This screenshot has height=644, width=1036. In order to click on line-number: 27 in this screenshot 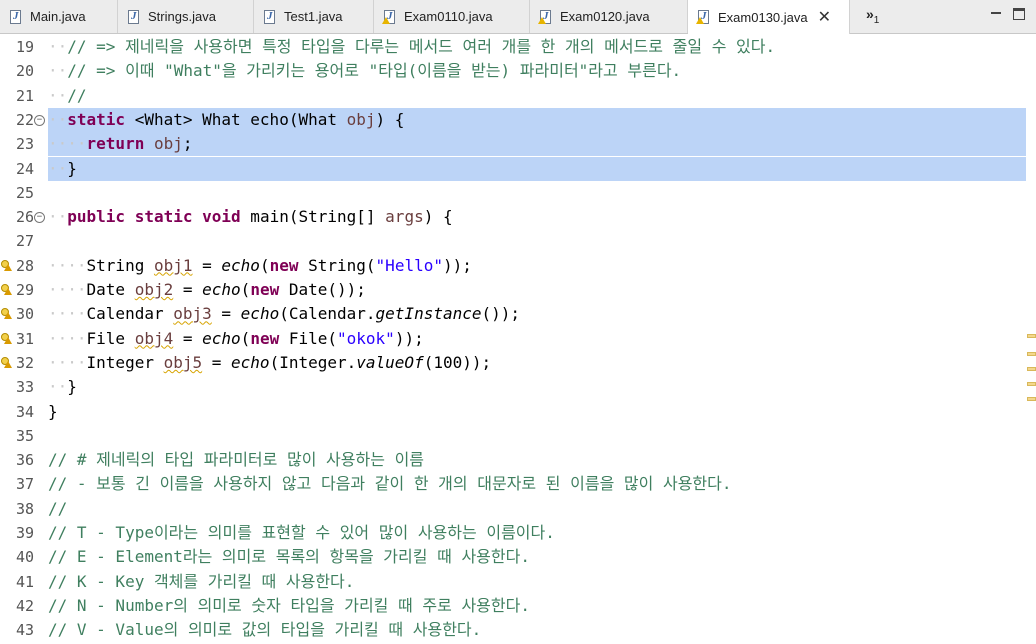, I will do `click(24, 241)`.